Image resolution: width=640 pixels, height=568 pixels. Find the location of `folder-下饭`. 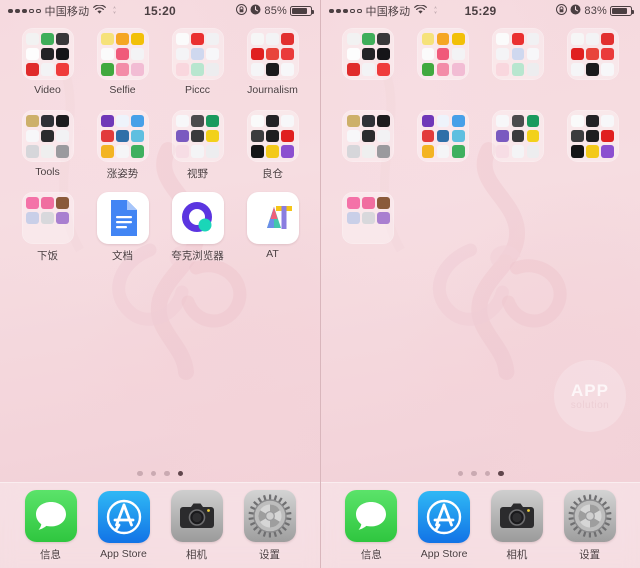

folder-下饭 is located at coordinates (368, 228).